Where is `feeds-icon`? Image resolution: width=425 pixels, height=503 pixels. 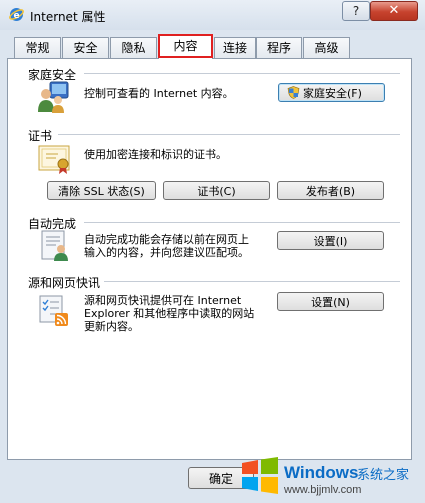
feeds-icon is located at coordinates (53, 310).